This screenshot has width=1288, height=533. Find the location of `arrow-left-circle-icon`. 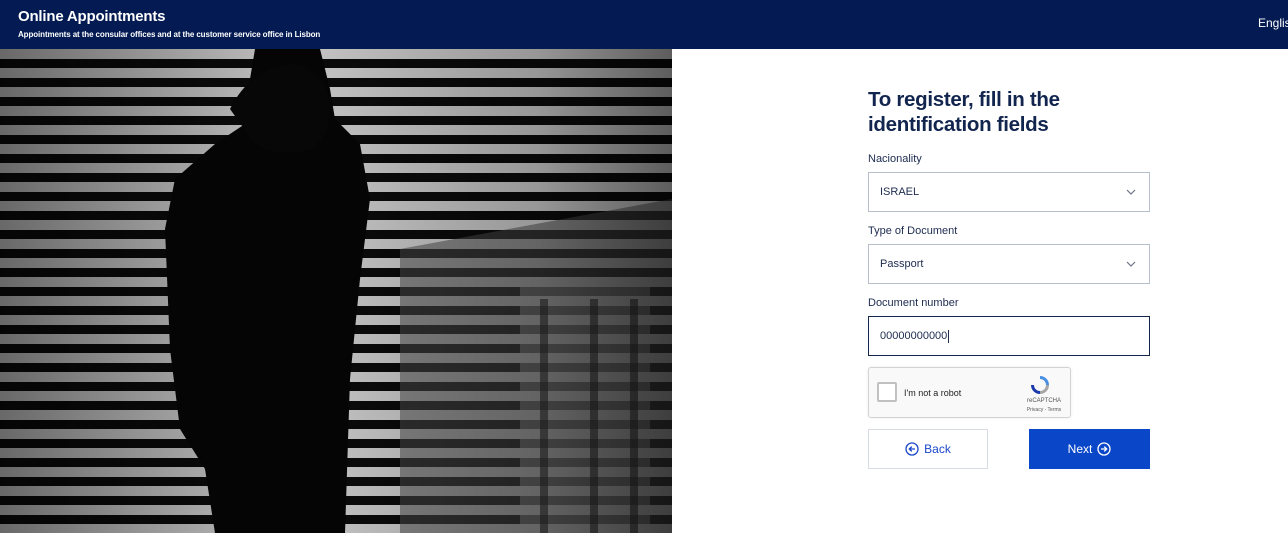

arrow-left-circle-icon is located at coordinates (912, 449).